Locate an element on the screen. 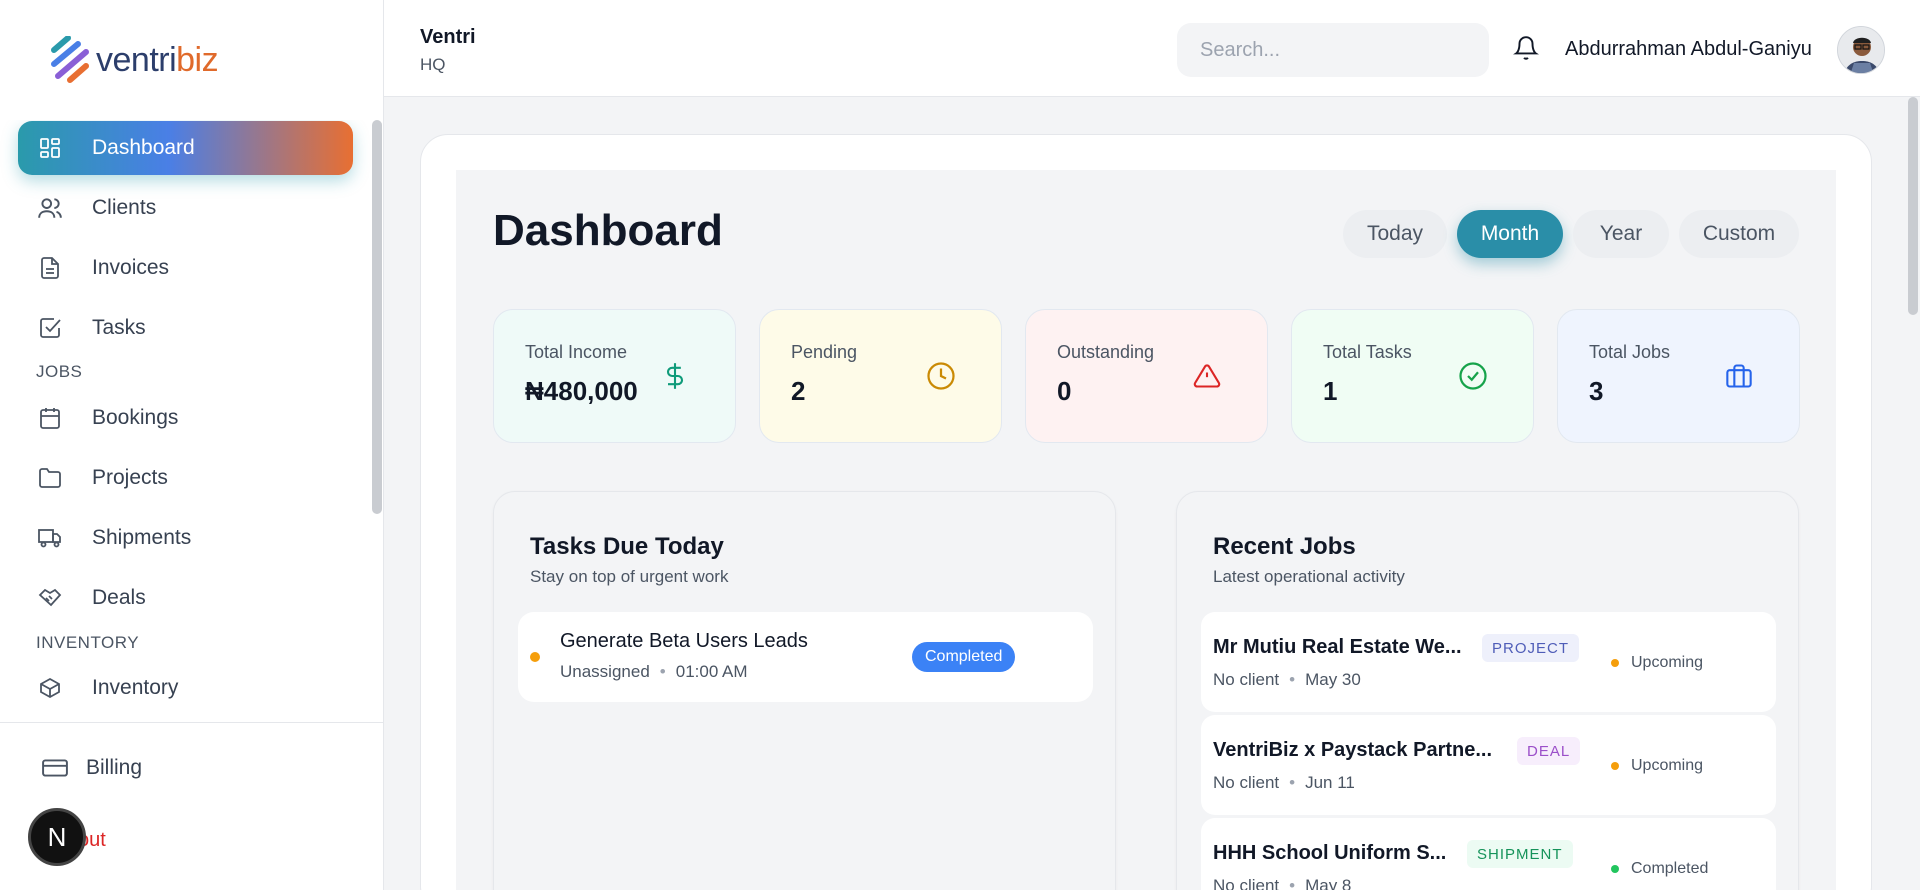  sidebar-item-tasks: Tasks is located at coordinates (185, 328).